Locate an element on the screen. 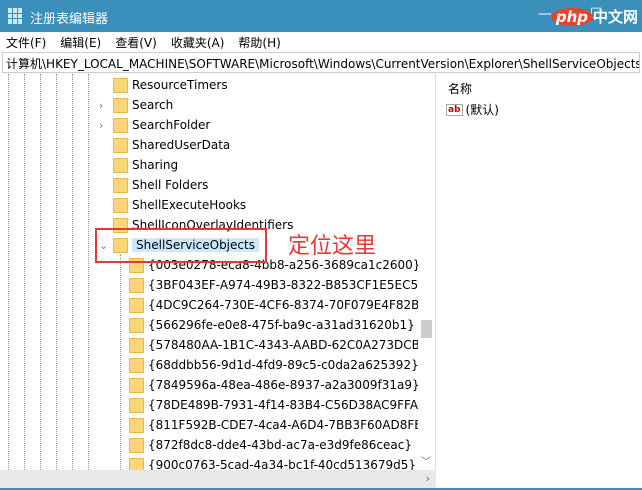  tree-item: Sharing is located at coordinates (145, 165).